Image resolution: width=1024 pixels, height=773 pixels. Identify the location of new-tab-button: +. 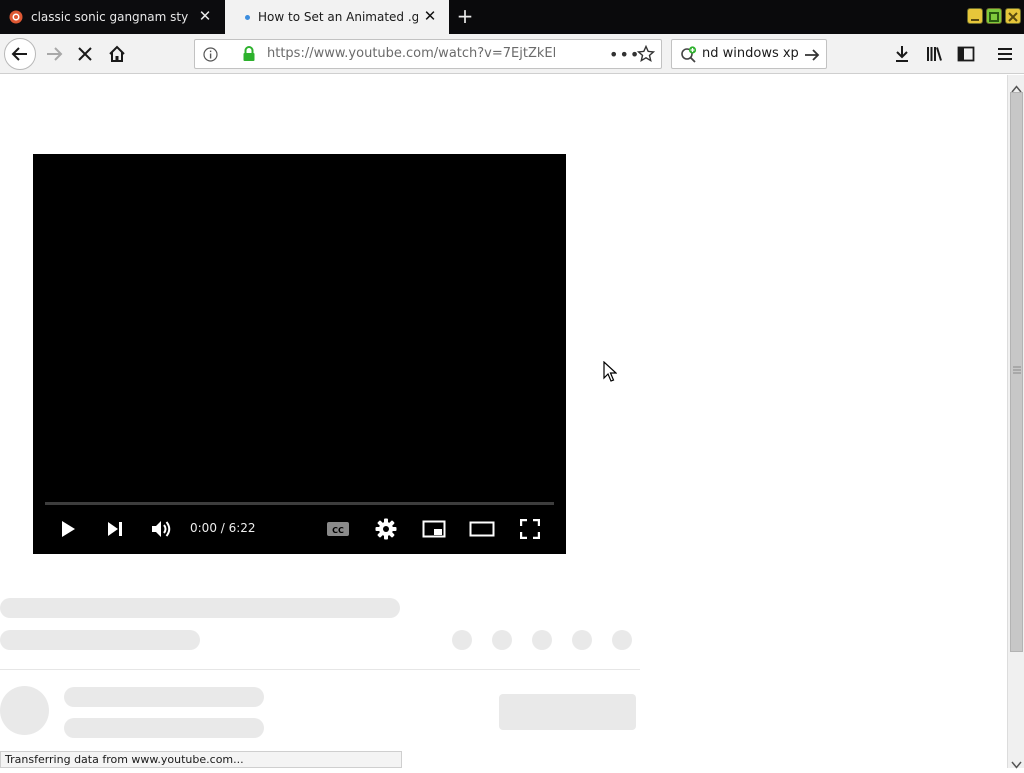
(465, 17).